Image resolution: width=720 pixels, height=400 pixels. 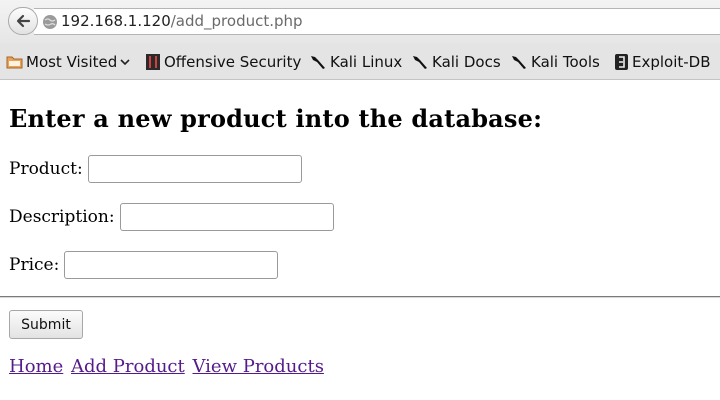 I want to click on offsec-icon, so click(x=153, y=62).